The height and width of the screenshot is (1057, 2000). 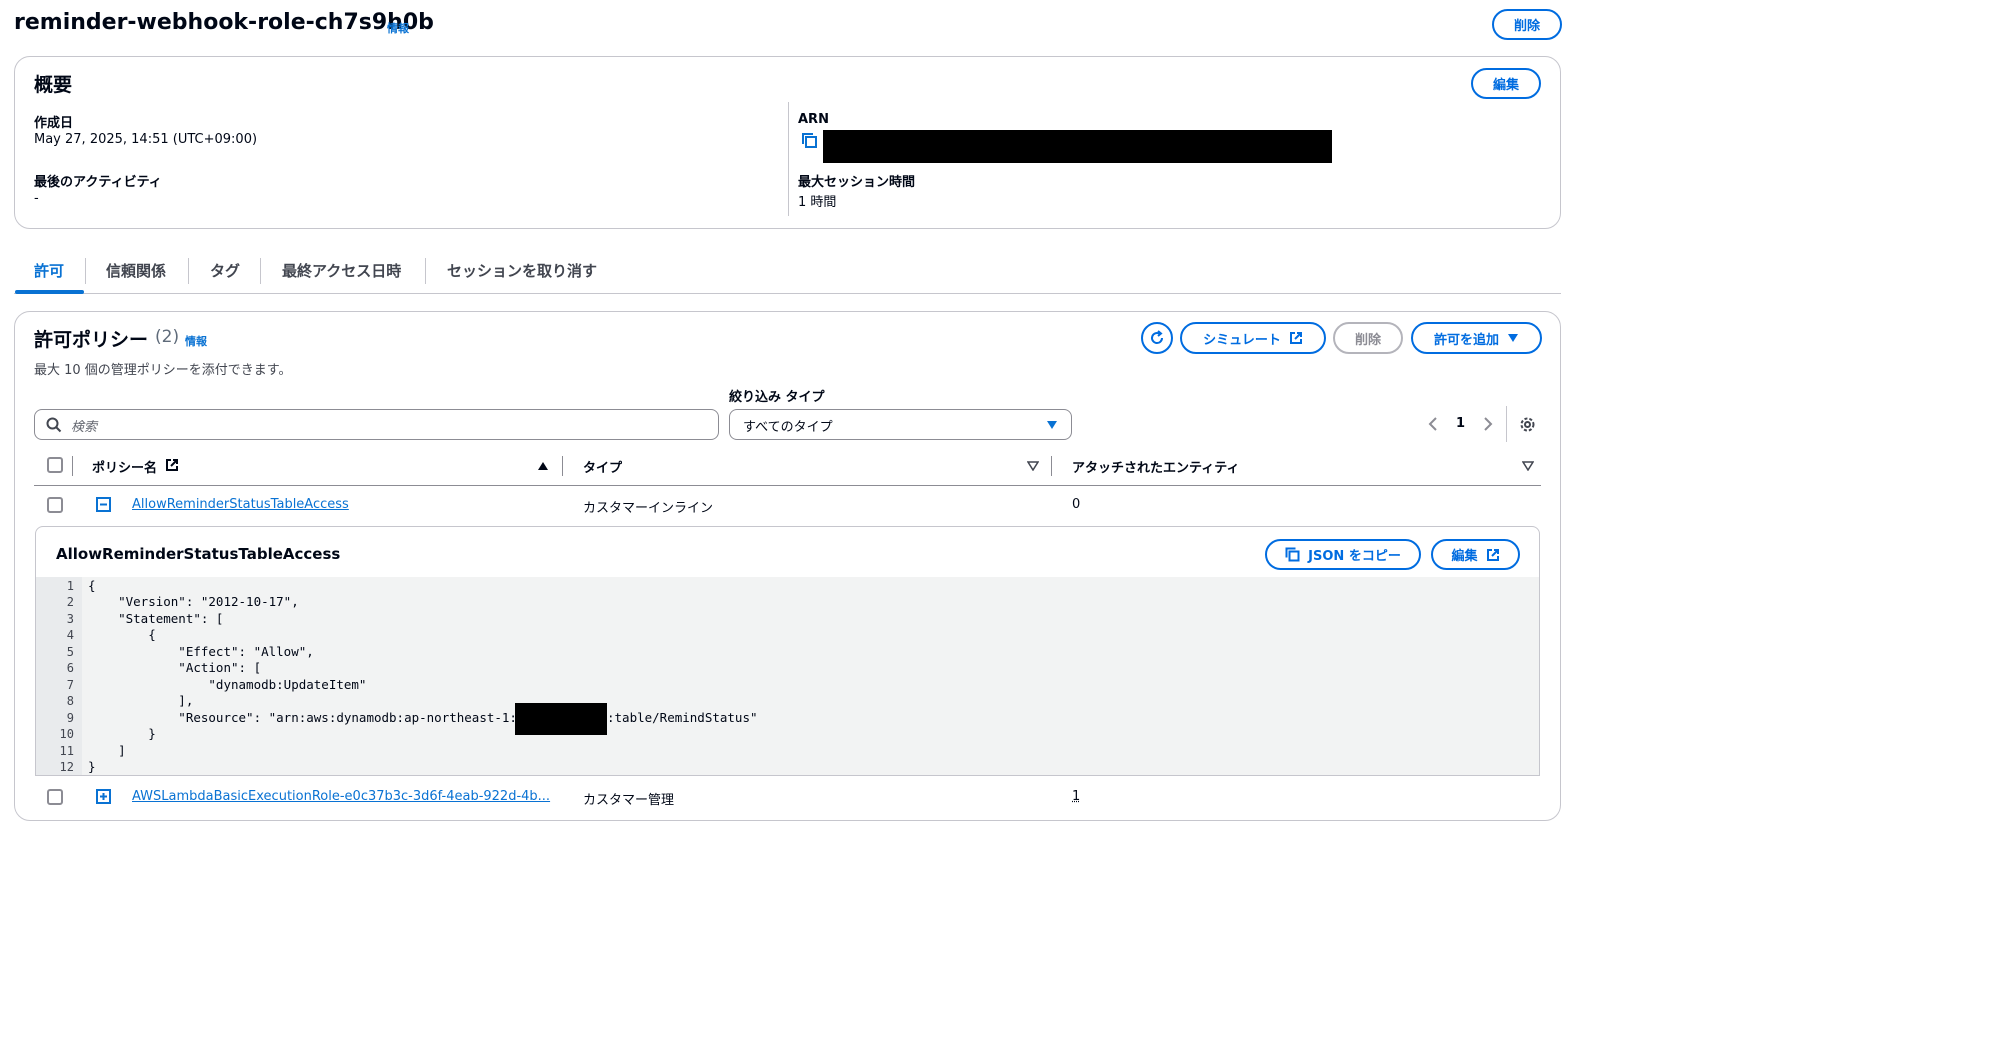 What do you see at coordinates (522, 271) in the screenshot?
I see `tab-revoke-sessions: セッションを取り消す` at bounding box center [522, 271].